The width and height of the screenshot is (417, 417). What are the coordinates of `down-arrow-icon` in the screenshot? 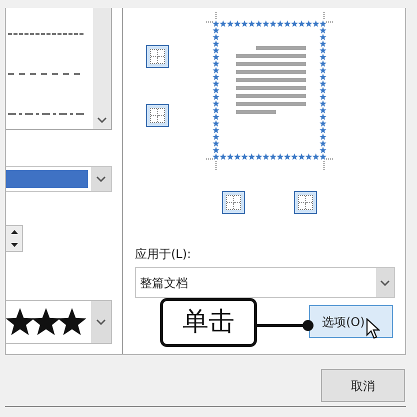 It's located at (14, 244).